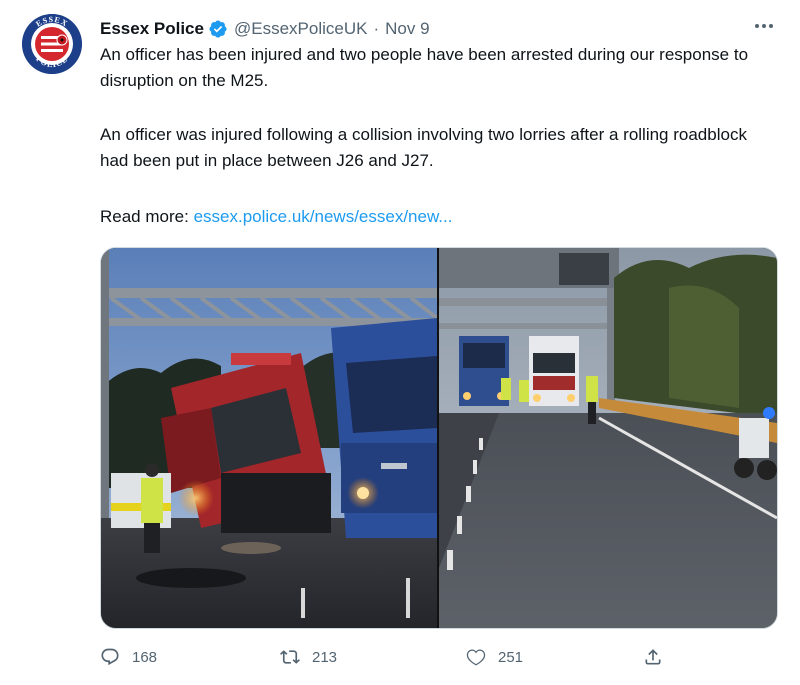 The width and height of the screenshot is (800, 685). Describe the element at coordinates (145, 657) in the screenshot. I see `reply-count: 168` at that location.